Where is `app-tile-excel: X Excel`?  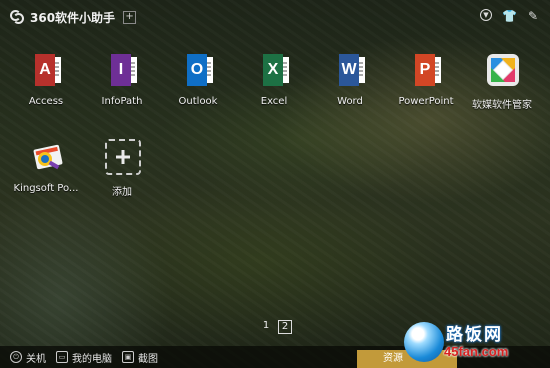 app-tile-excel: X Excel is located at coordinates (274, 79).